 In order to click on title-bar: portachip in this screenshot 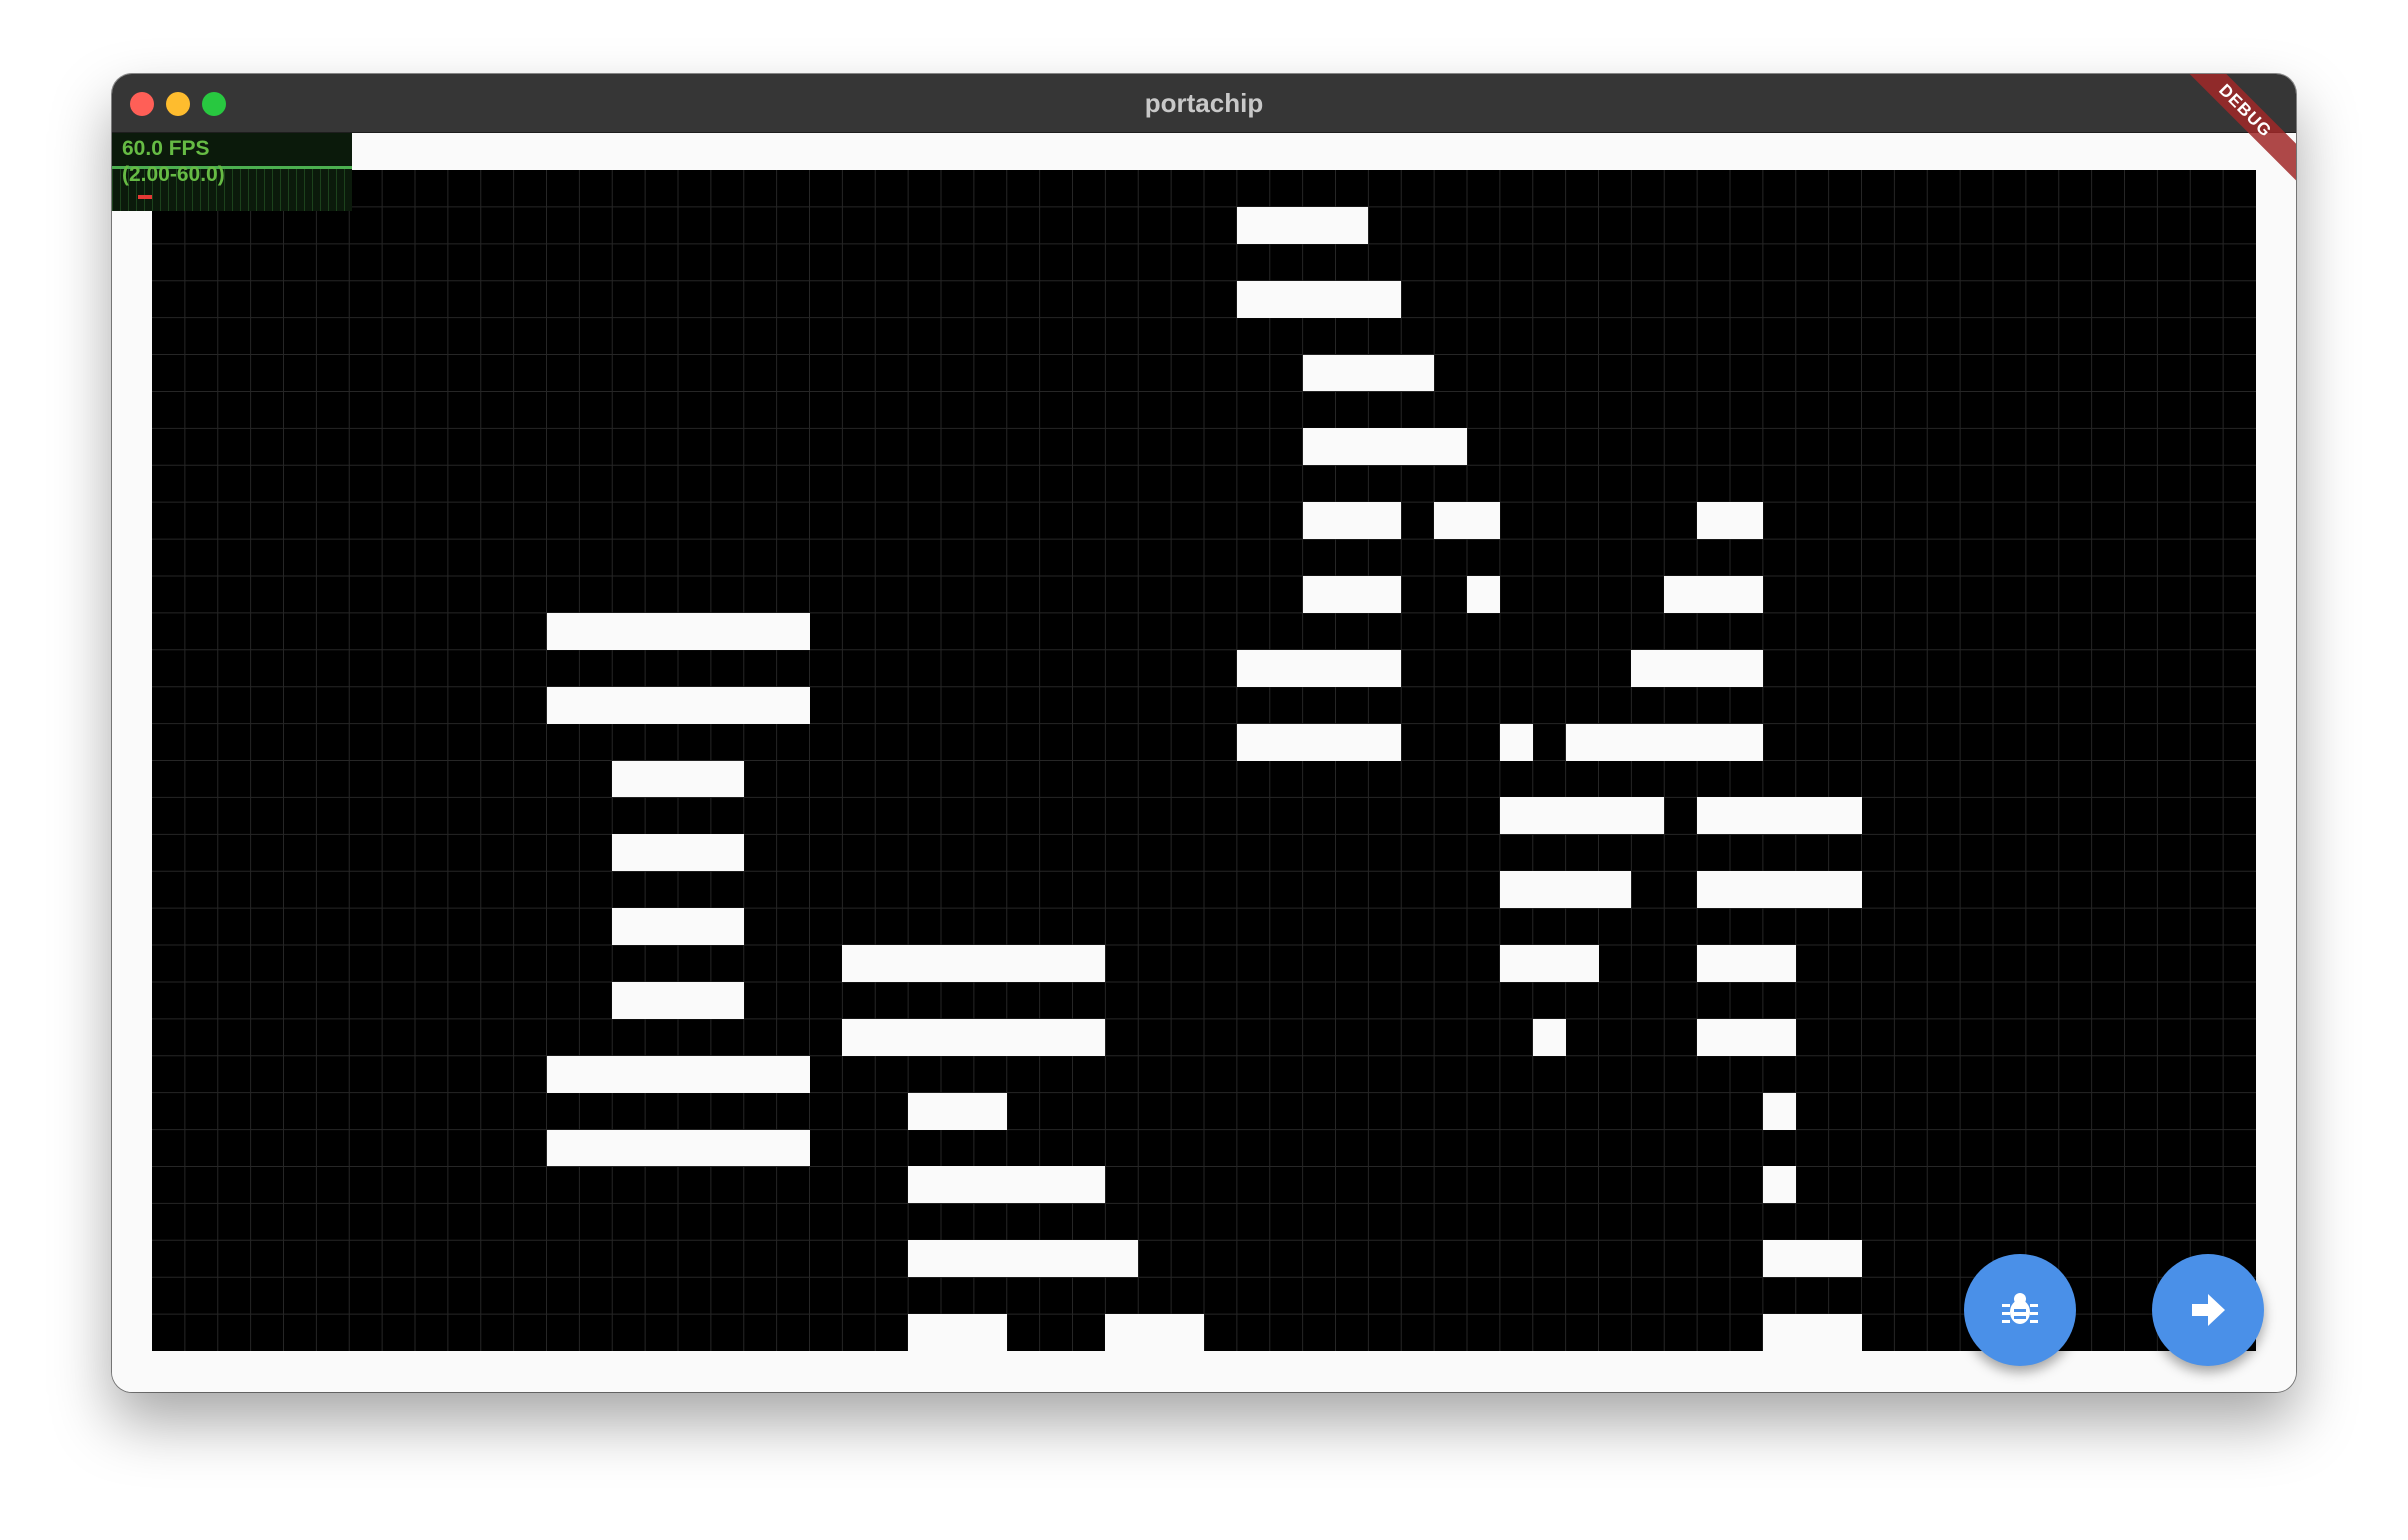, I will do `click(1204, 103)`.